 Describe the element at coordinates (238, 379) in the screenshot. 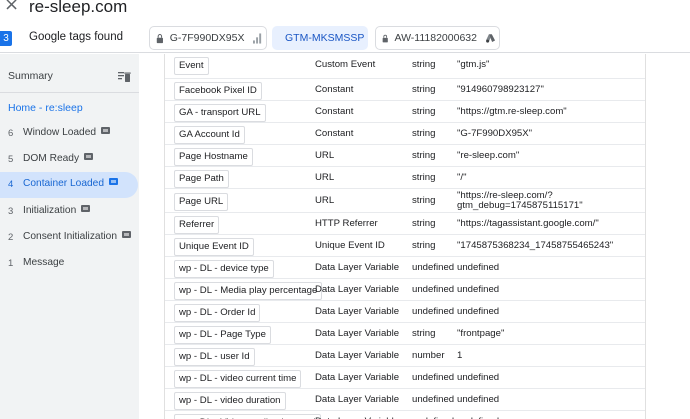

I see `variable-name-chip: wp - DL - video current time` at that location.